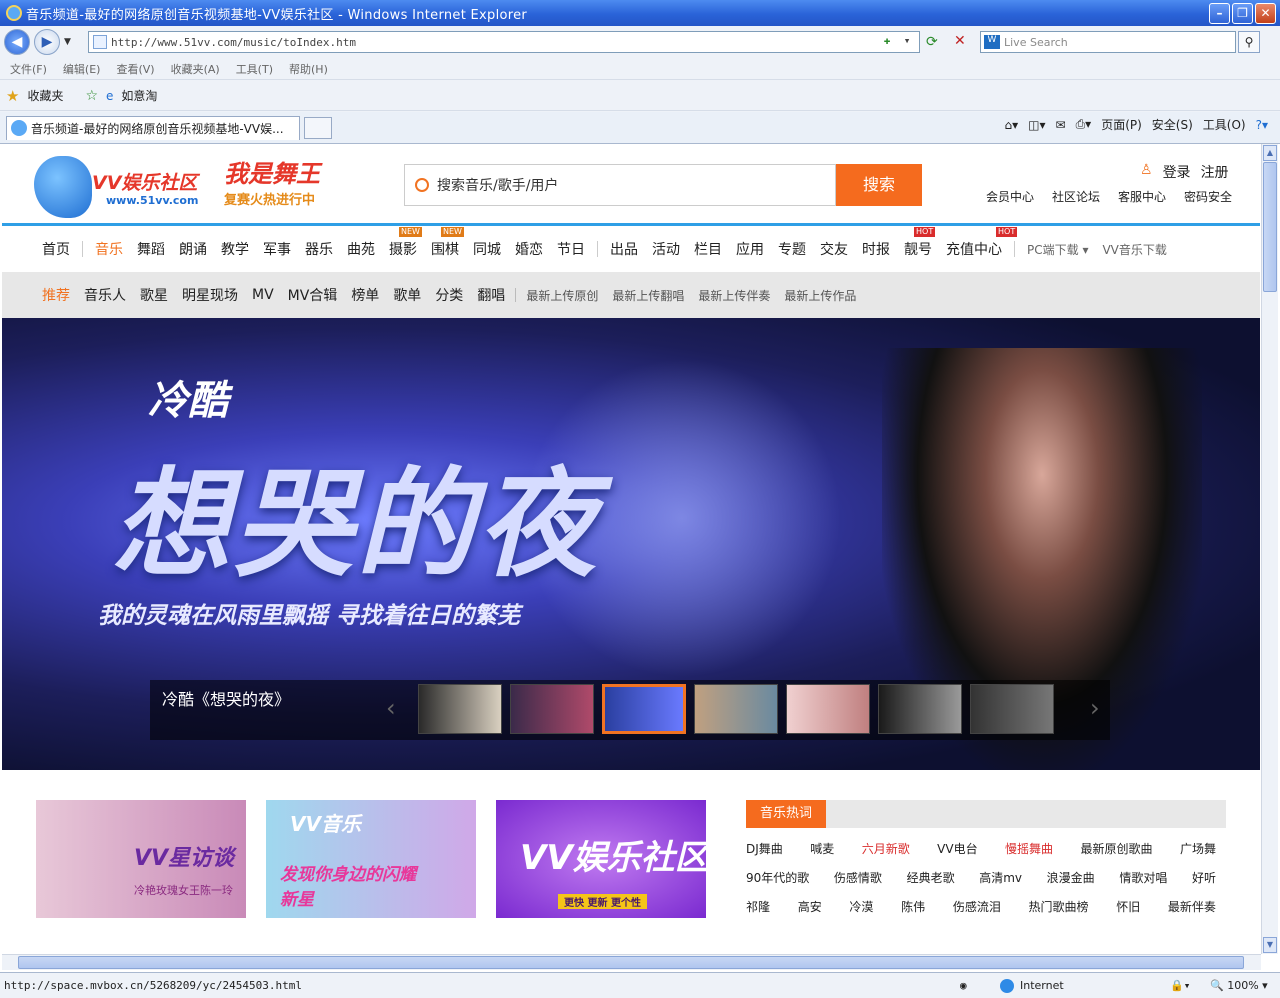 The width and height of the screenshot is (1280, 998). Describe the element at coordinates (1204, 877) in the screenshot. I see `hot-word: 好听` at that location.